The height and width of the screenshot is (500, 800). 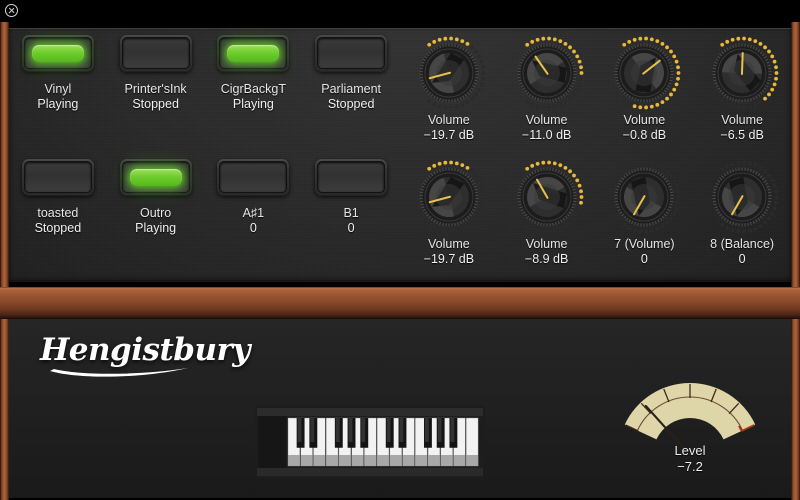 I want to click on close-icon, so click(x=11, y=10).